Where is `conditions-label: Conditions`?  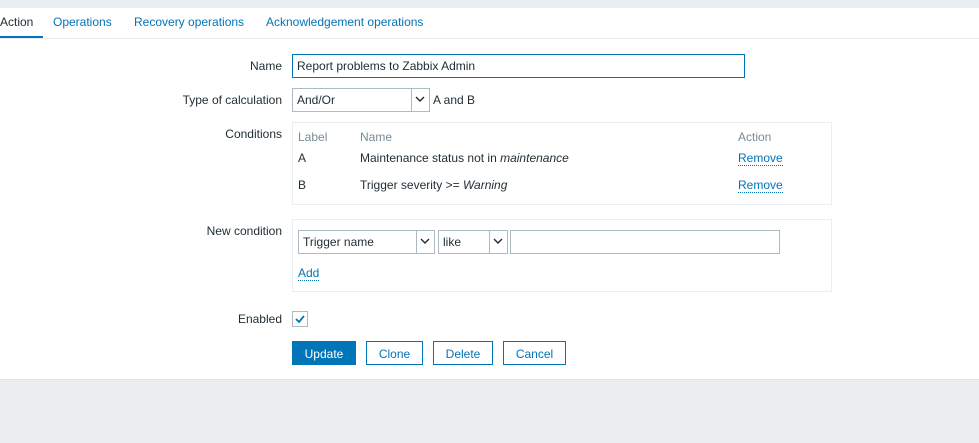 conditions-label: Conditions is located at coordinates (253, 134).